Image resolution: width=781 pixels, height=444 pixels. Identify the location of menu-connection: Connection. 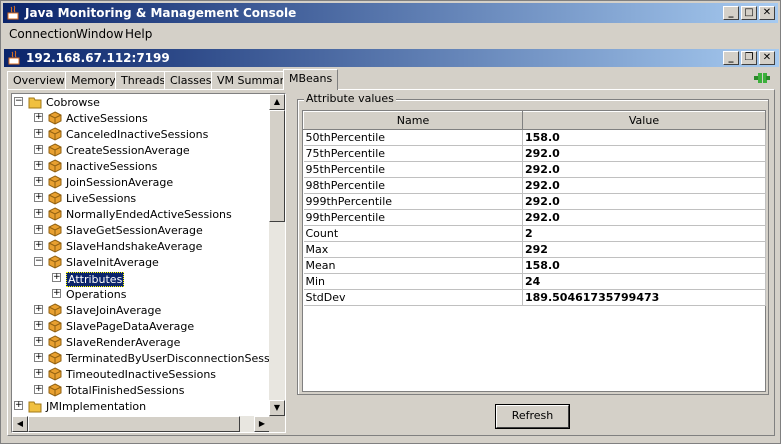
(43, 34).